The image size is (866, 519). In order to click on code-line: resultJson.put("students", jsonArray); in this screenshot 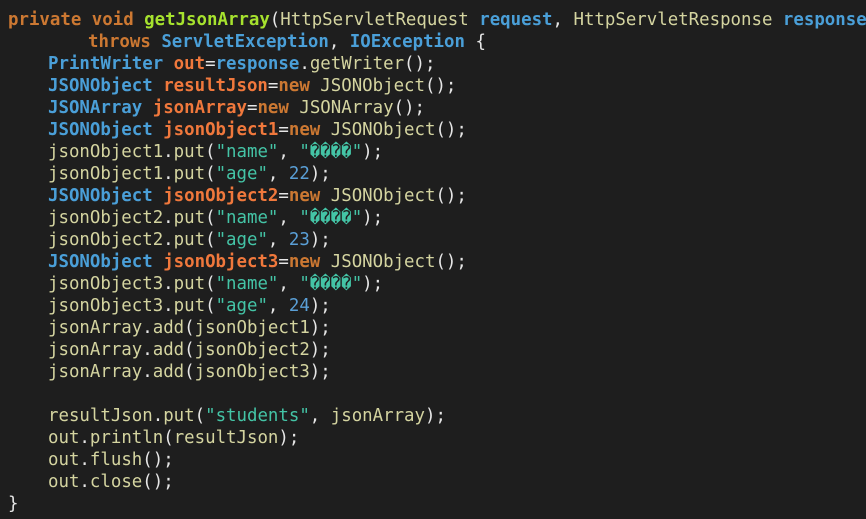, I will do `click(433, 416)`.